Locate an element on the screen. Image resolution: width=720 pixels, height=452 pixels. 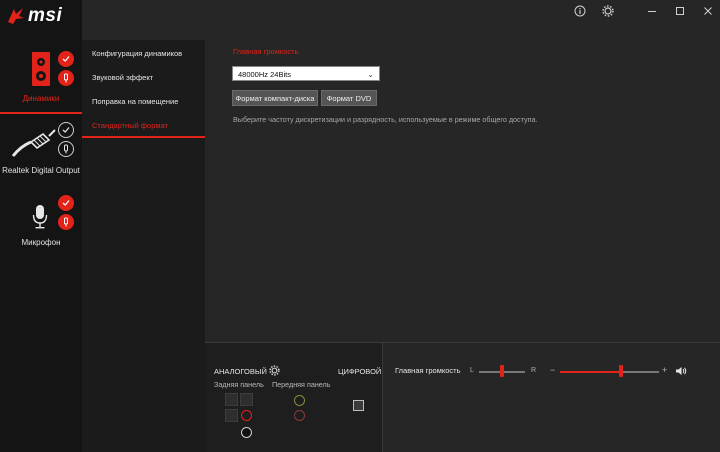
front-jack-headphone is located at coordinates (299, 400).